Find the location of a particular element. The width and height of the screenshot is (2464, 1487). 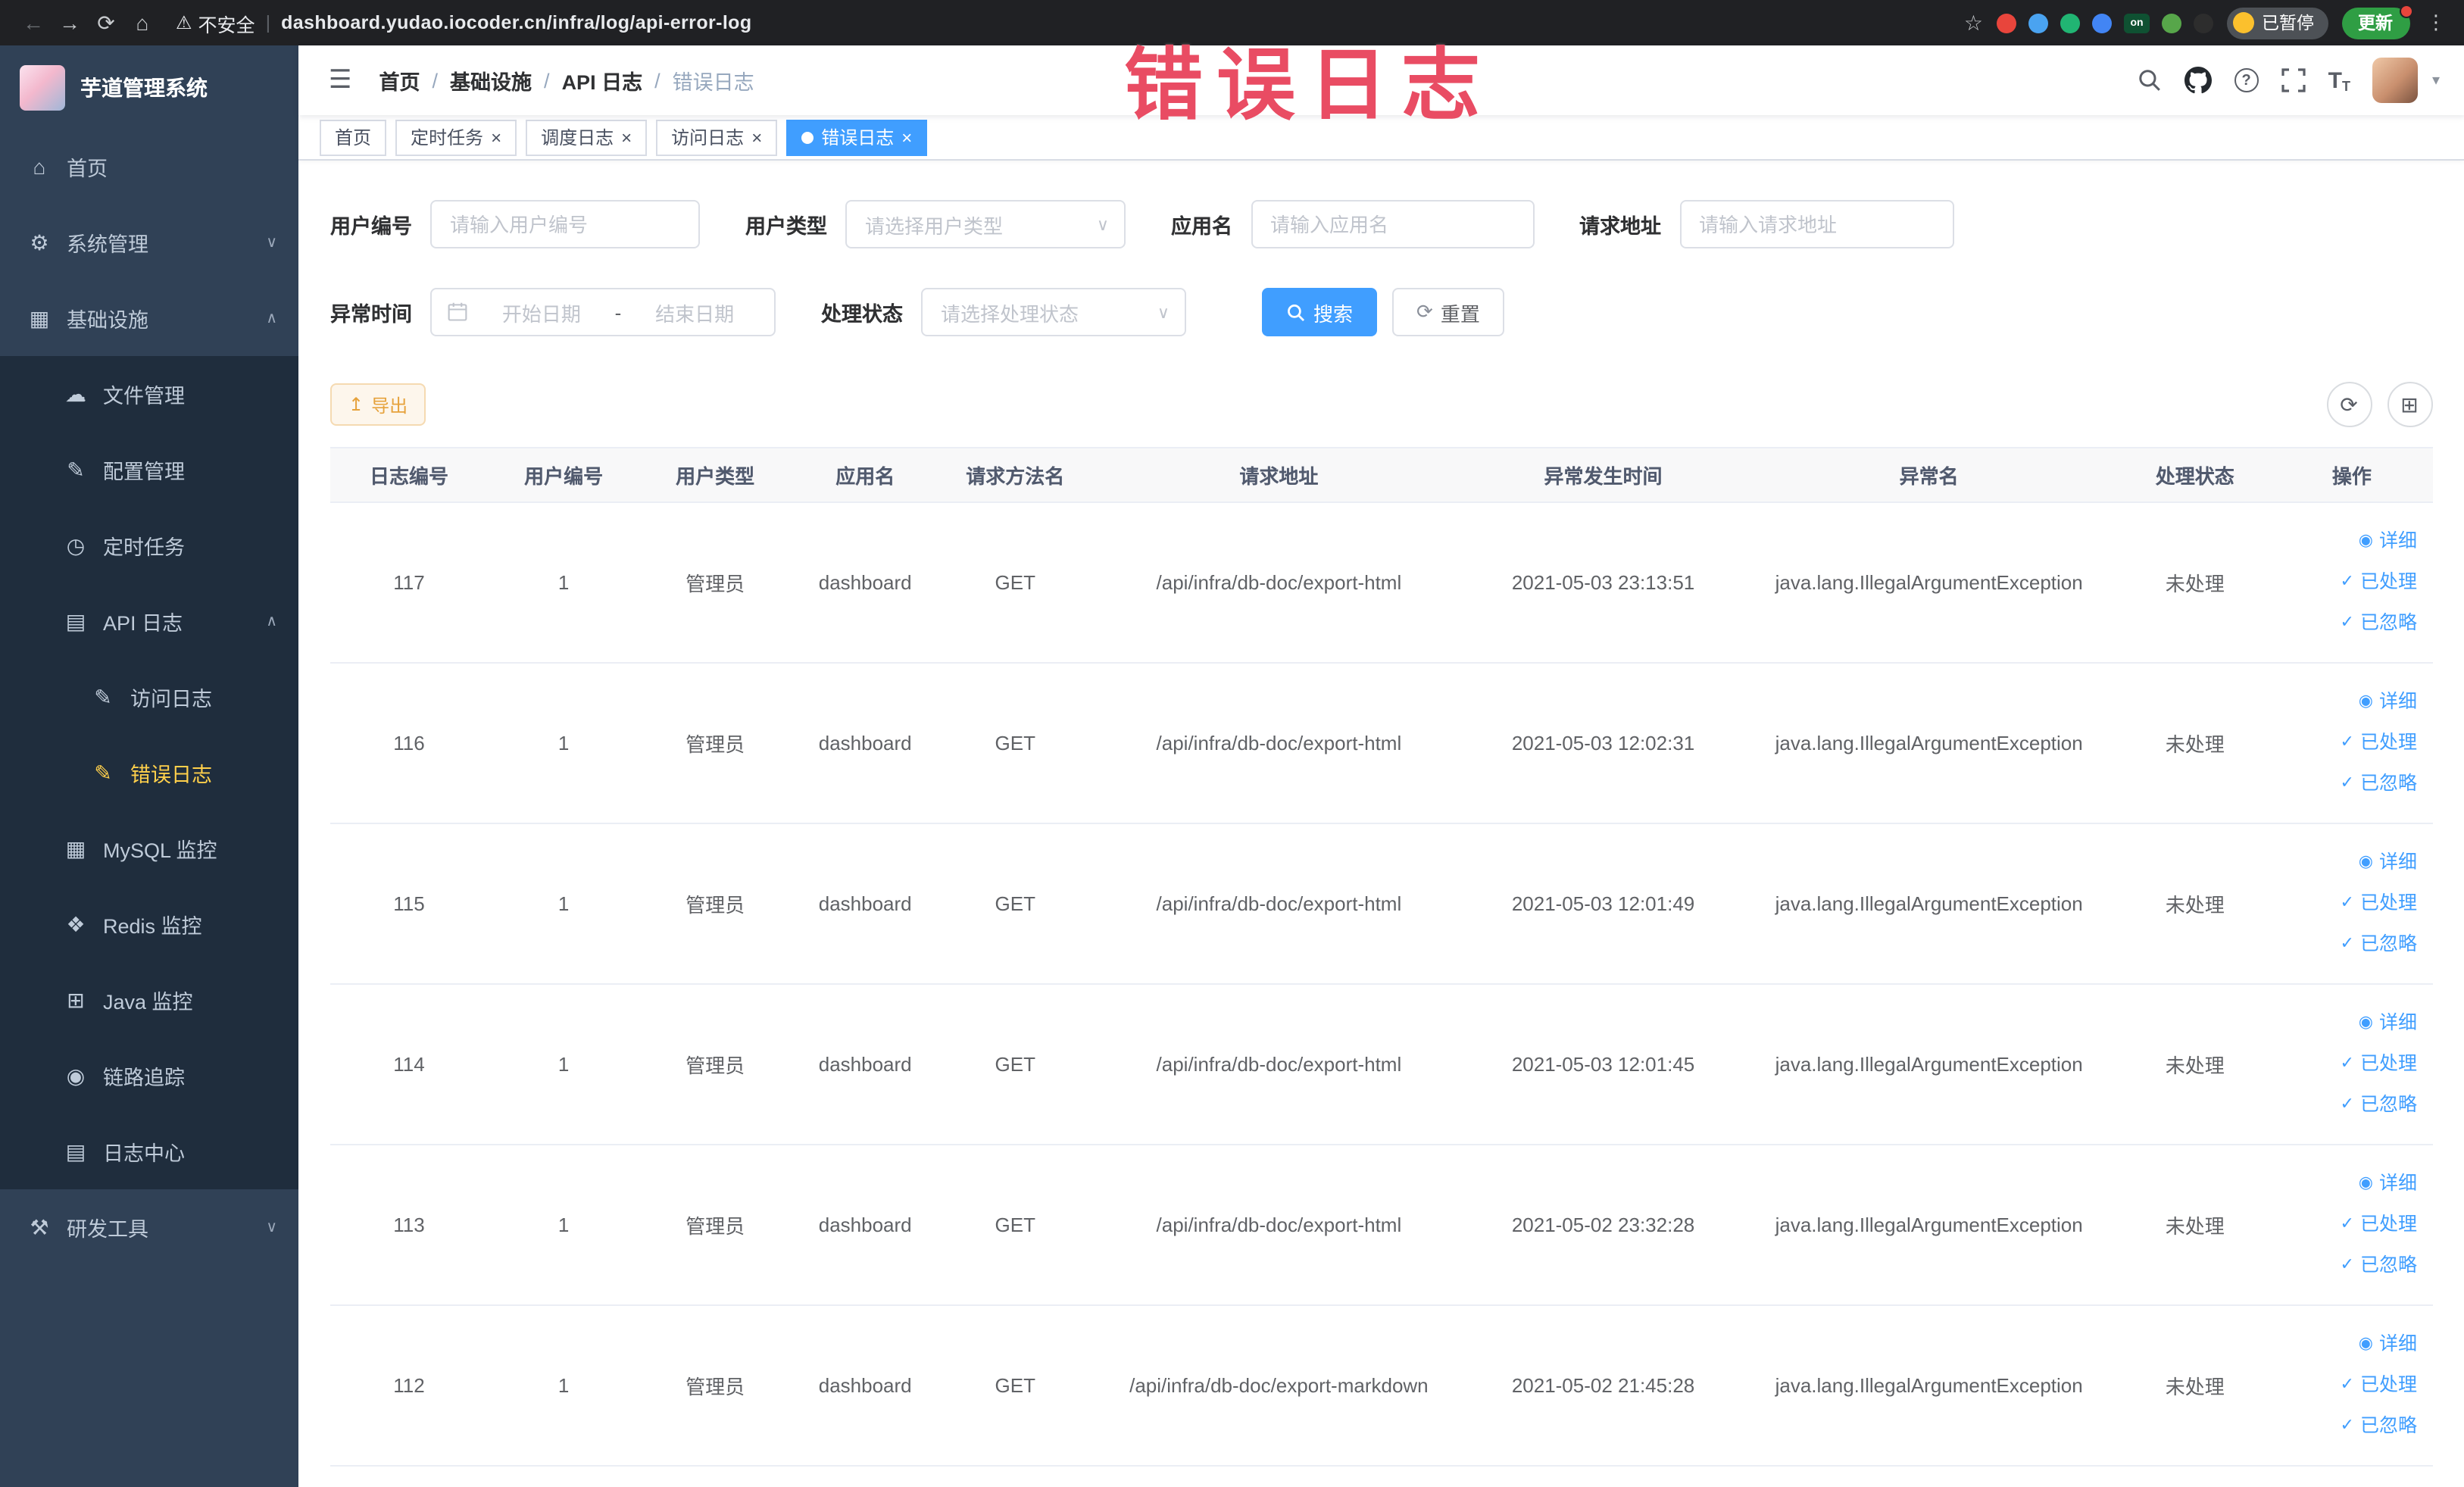

status-select: 请选择处理状态 ∨ is located at coordinates (1053, 312).